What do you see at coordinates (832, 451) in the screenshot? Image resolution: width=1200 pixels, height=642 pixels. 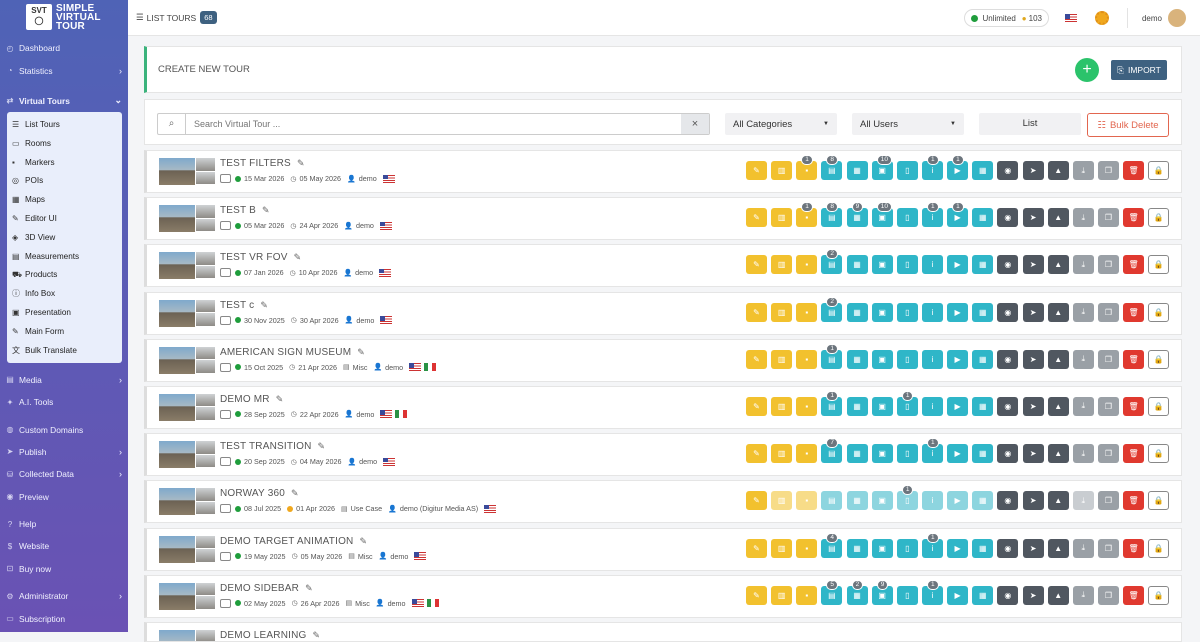 I see `rooms-list-button: ▤ 7` at bounding box center [832, 451].